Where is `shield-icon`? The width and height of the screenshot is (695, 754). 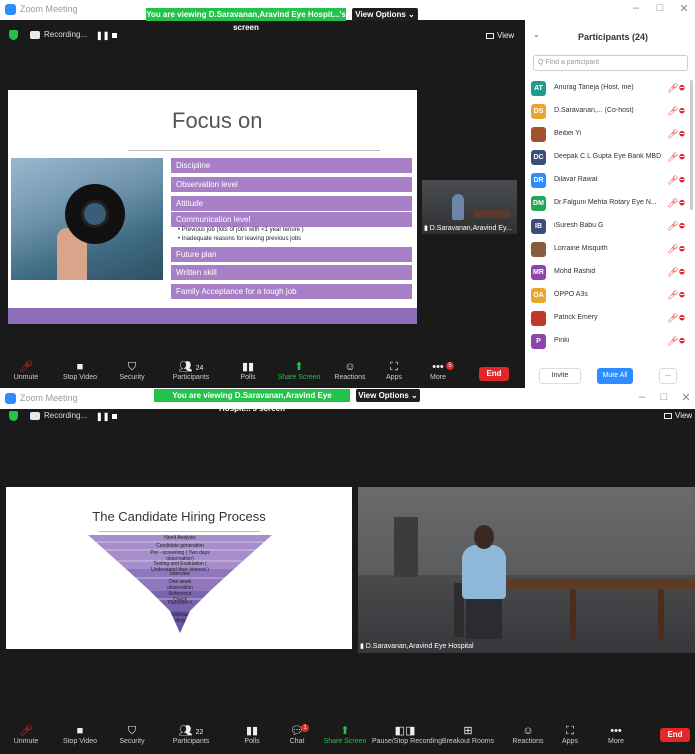 shield-icon is located at coordinates (13, 416).